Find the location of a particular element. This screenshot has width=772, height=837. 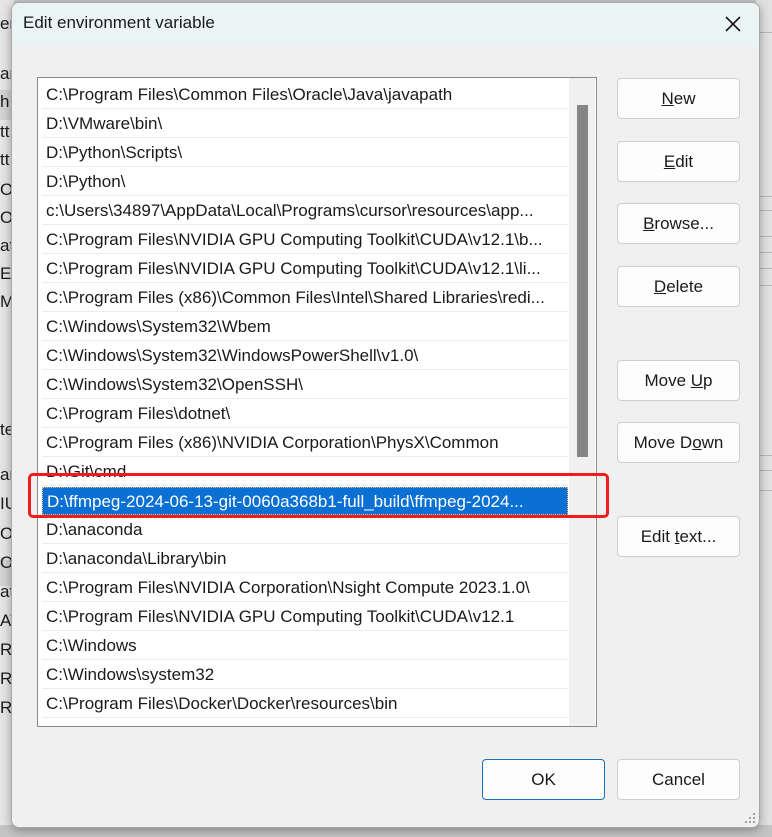

new-button: New is located at coordinates (678, 98).